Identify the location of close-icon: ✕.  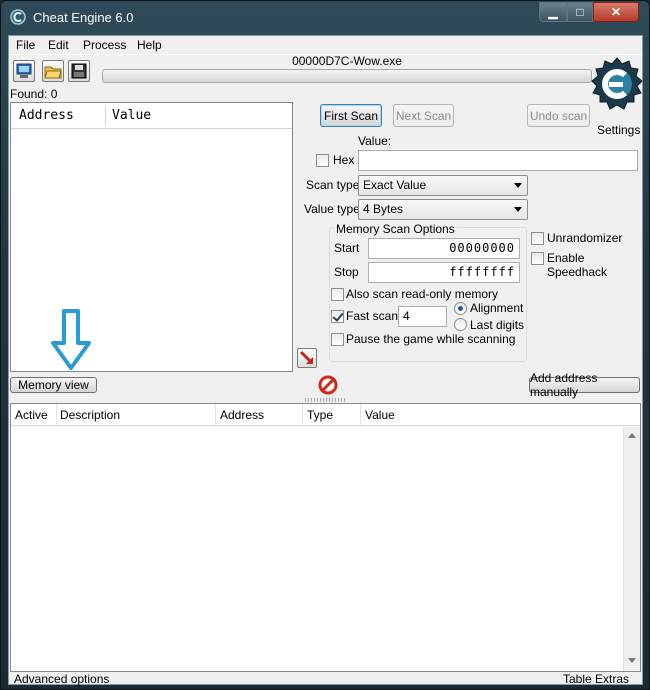
(616, 12).